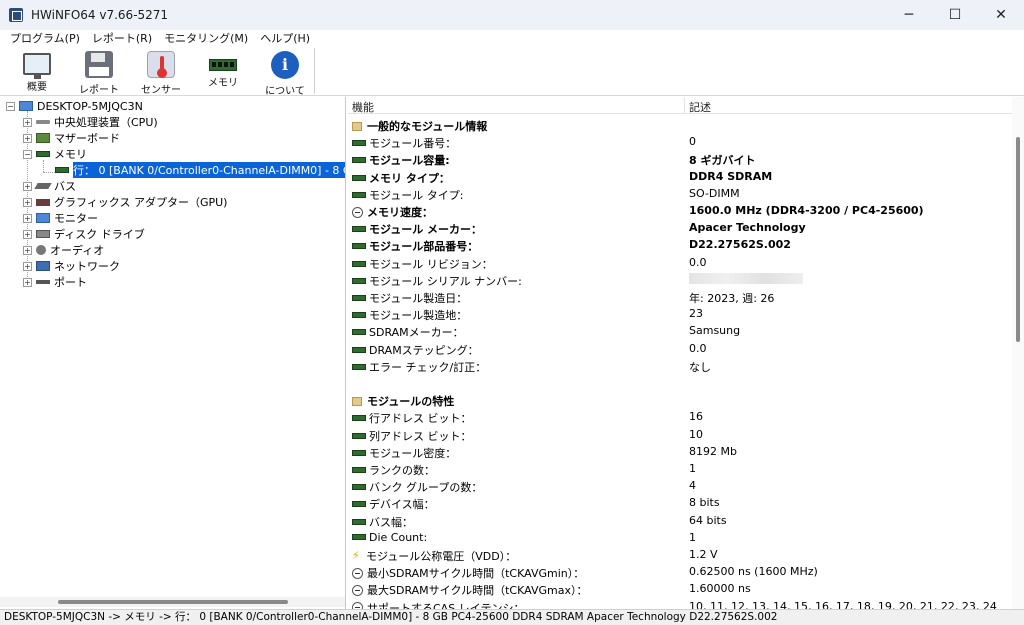 The height and width of the screenshot is (625, 1024). I want to click on minimize-button: ─, so click(909, 15).